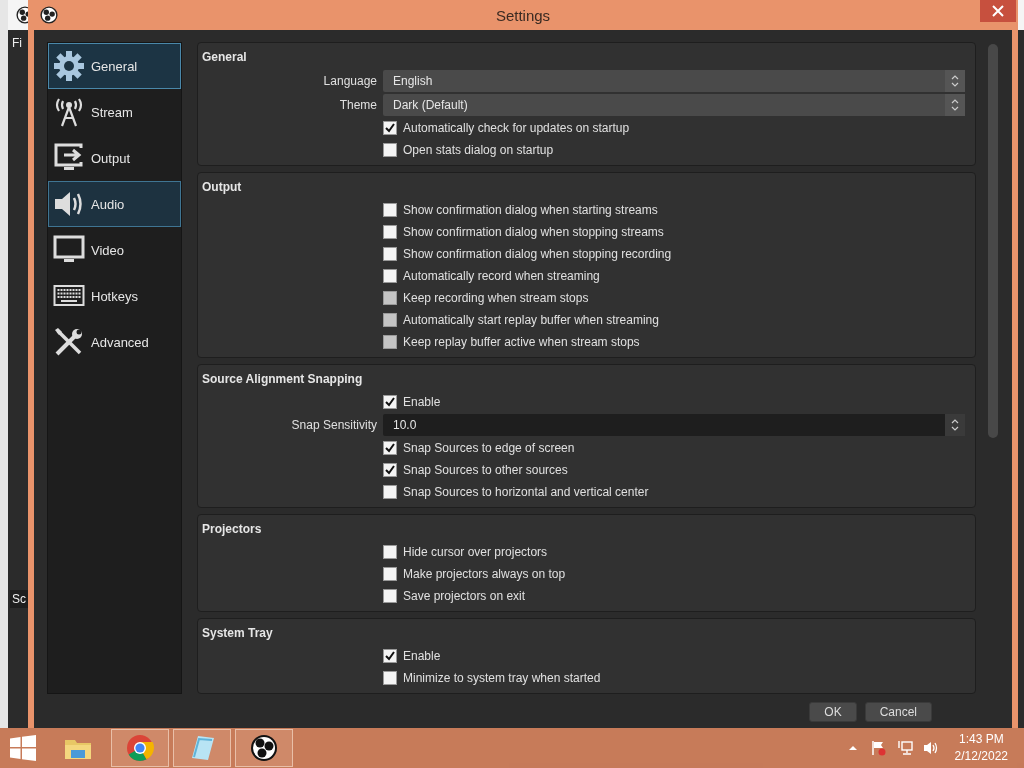  What do you see at coordinates (69, 342) in the screenshot?
I see `tools-icon` at bounding box center [69, 342].